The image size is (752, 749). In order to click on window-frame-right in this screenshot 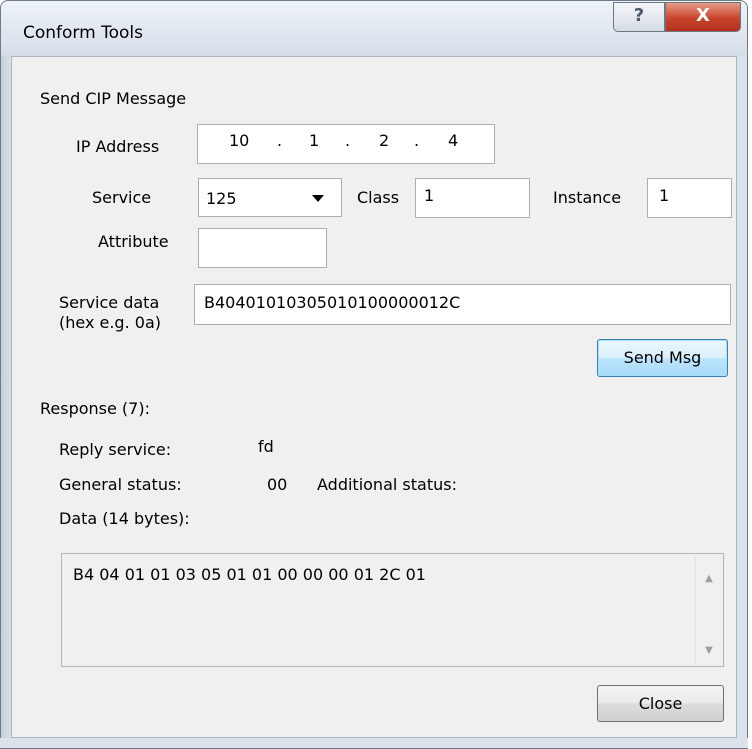, I will do `click(742, 402)`.